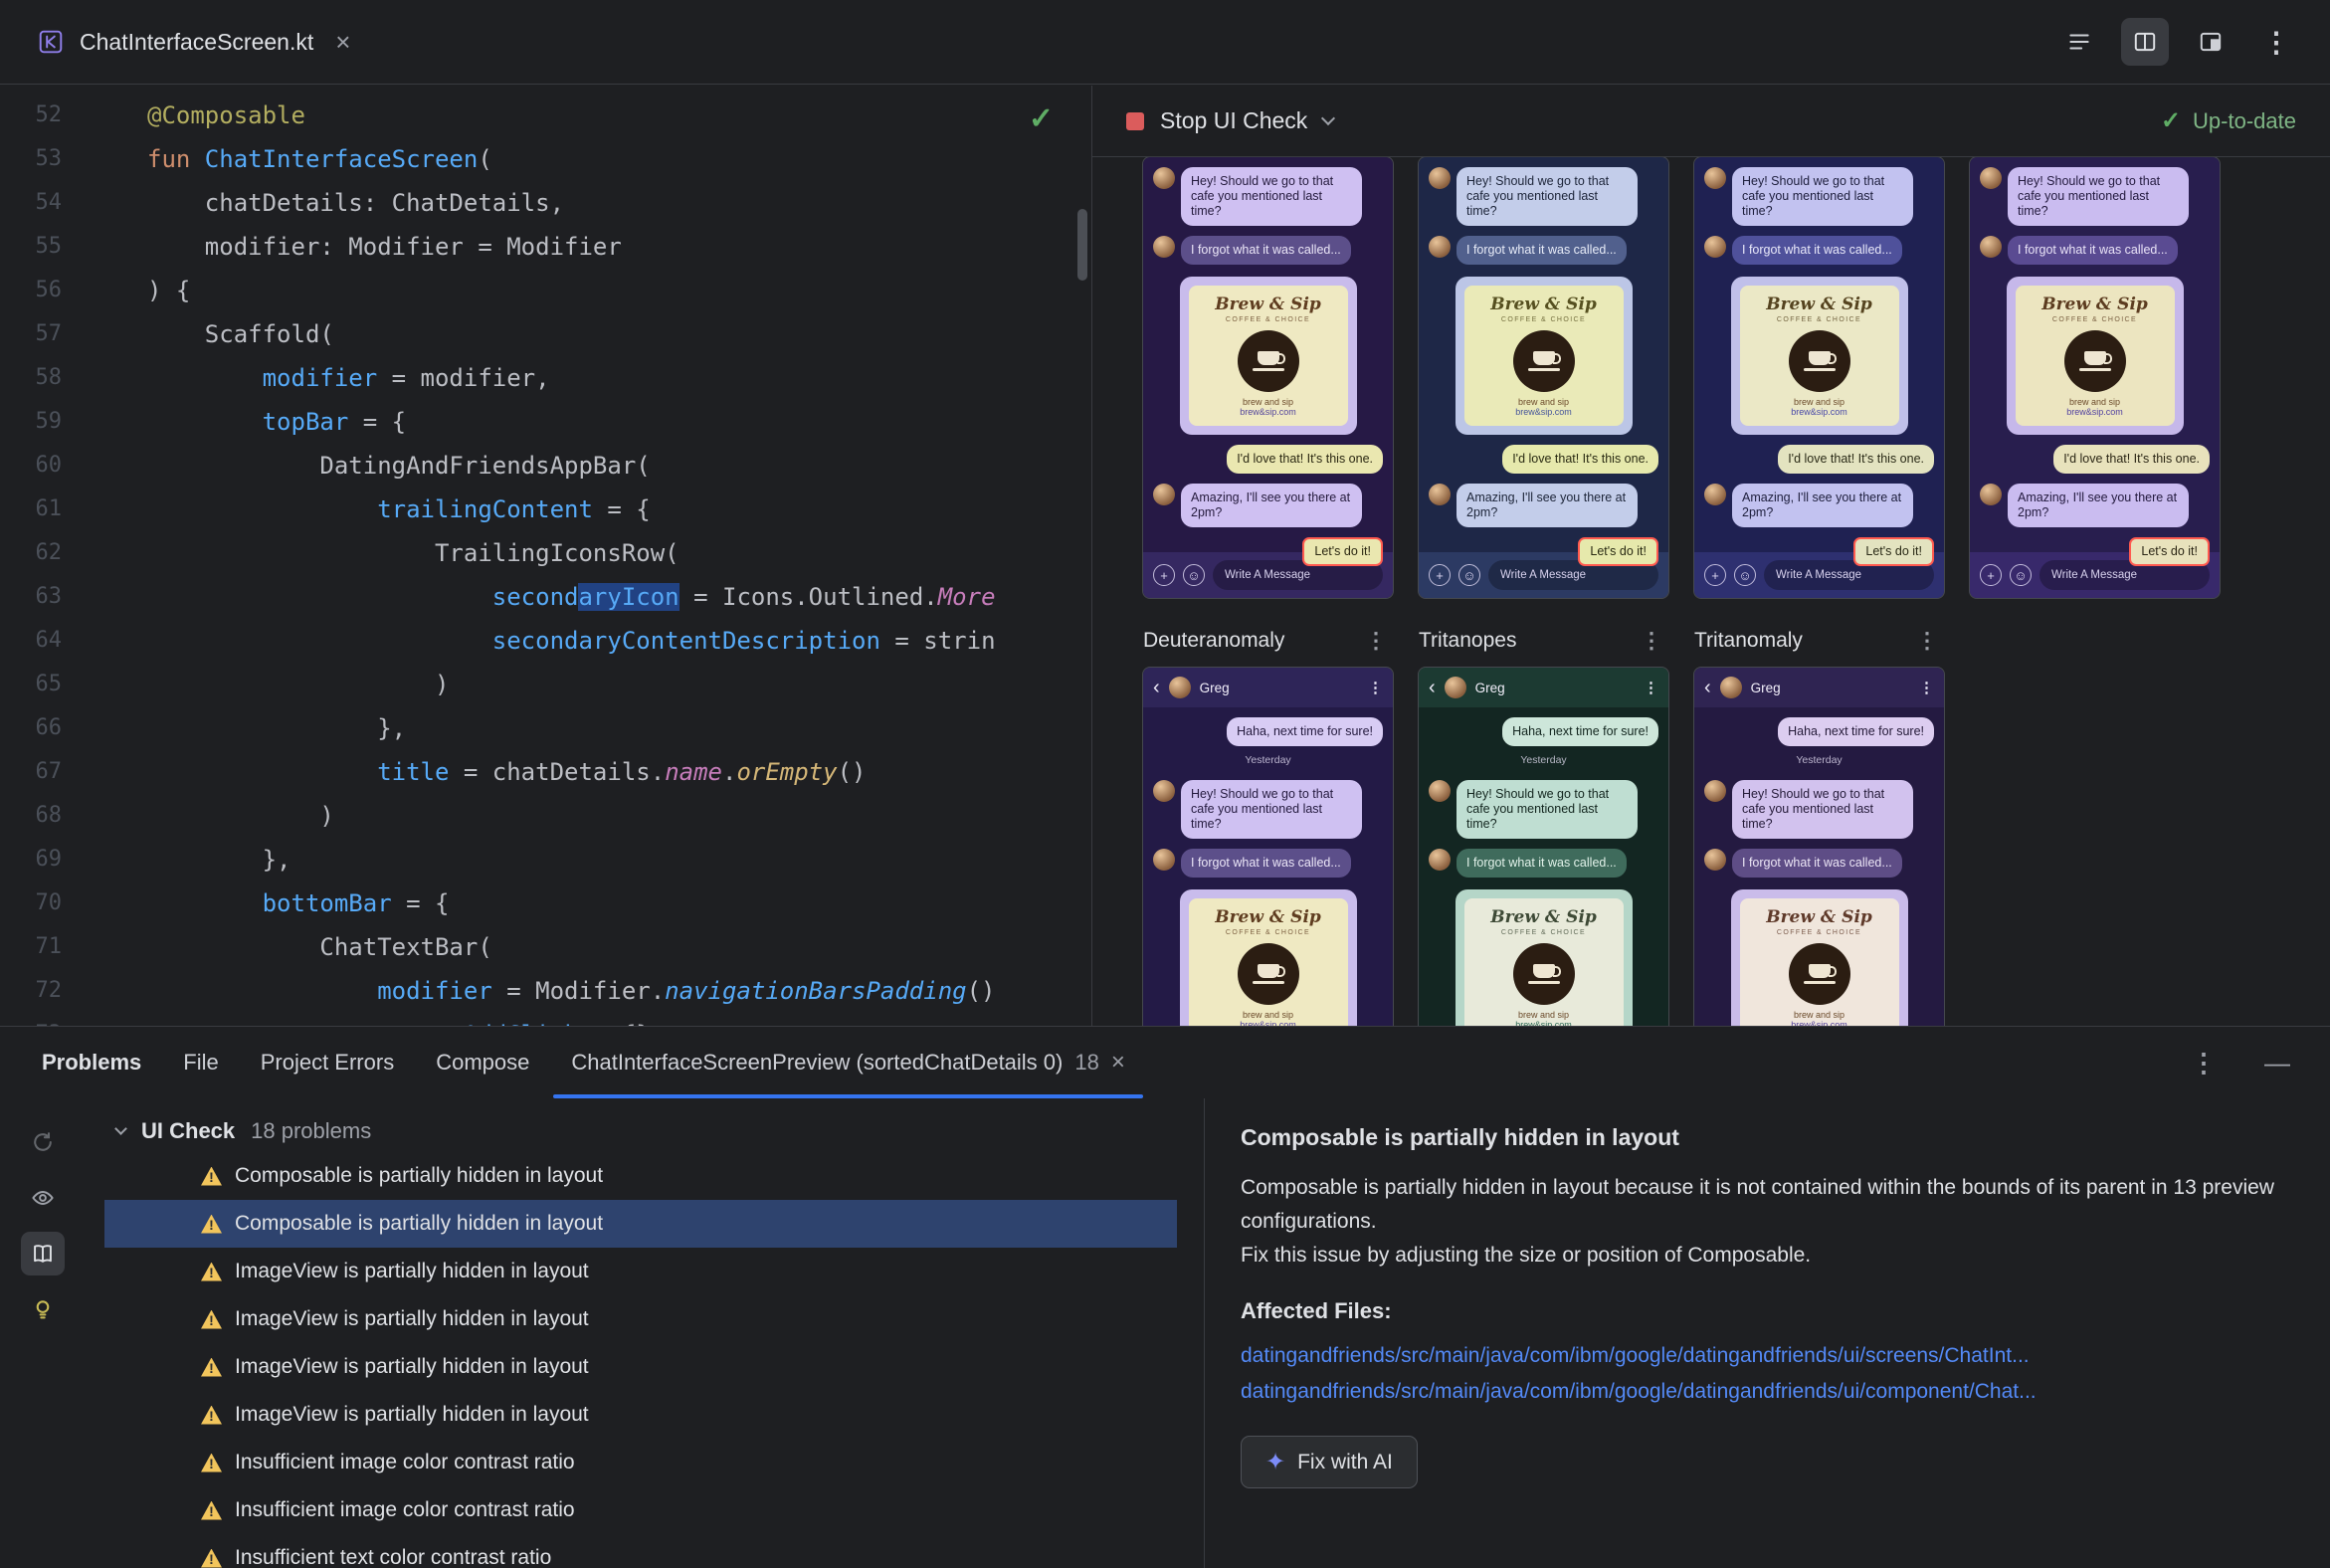 This screenshot has width=2330, height=1568. What do you see at coordinates (2244, 120) in the screenshot?
I see `status-text: Up-to-date` at bounding box center [2244, 120].